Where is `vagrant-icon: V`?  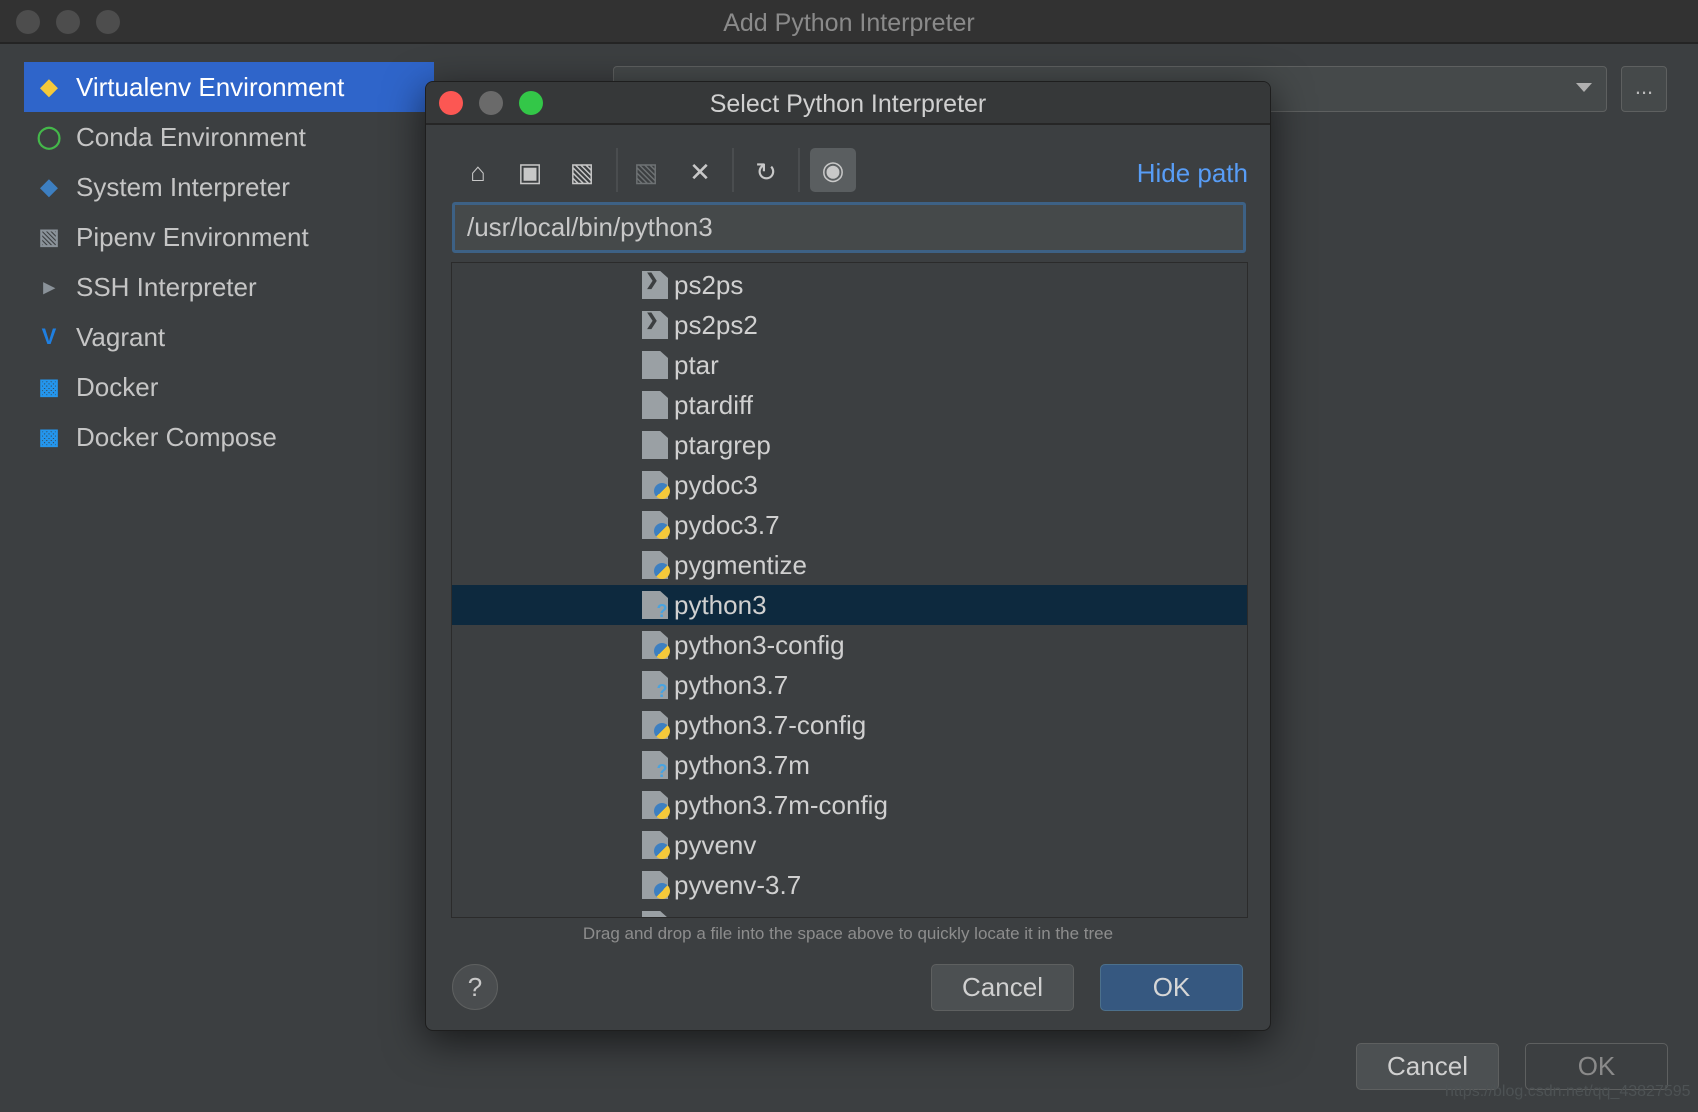 vagrant-icon: V is located at coordinates (49, 336).